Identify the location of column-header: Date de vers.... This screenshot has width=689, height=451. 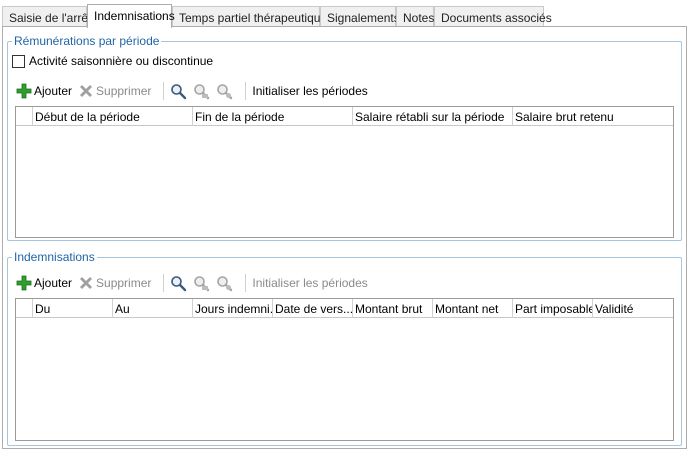
(313, 308).